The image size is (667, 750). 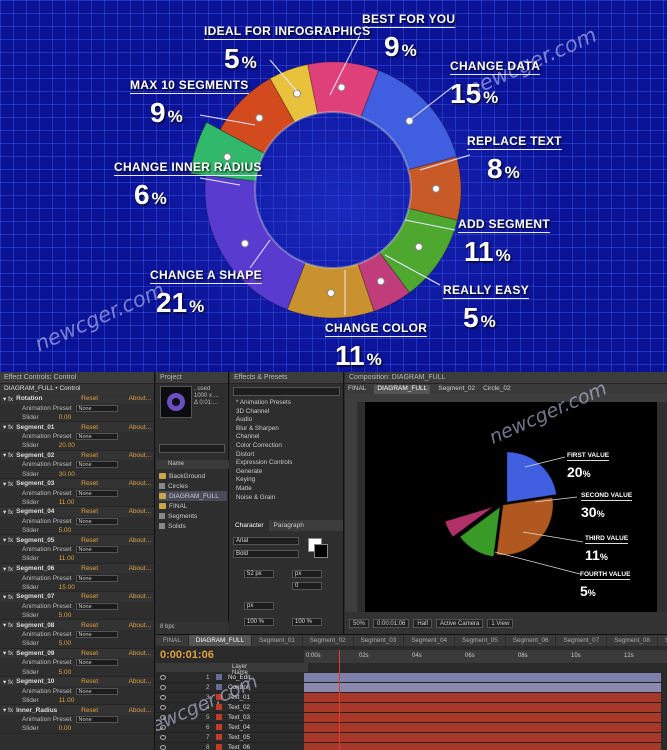 What do you see at coordinates (286, 446) in the screenshot?
I see `effect-category: Color Correction` at bounding box center [286, 446].